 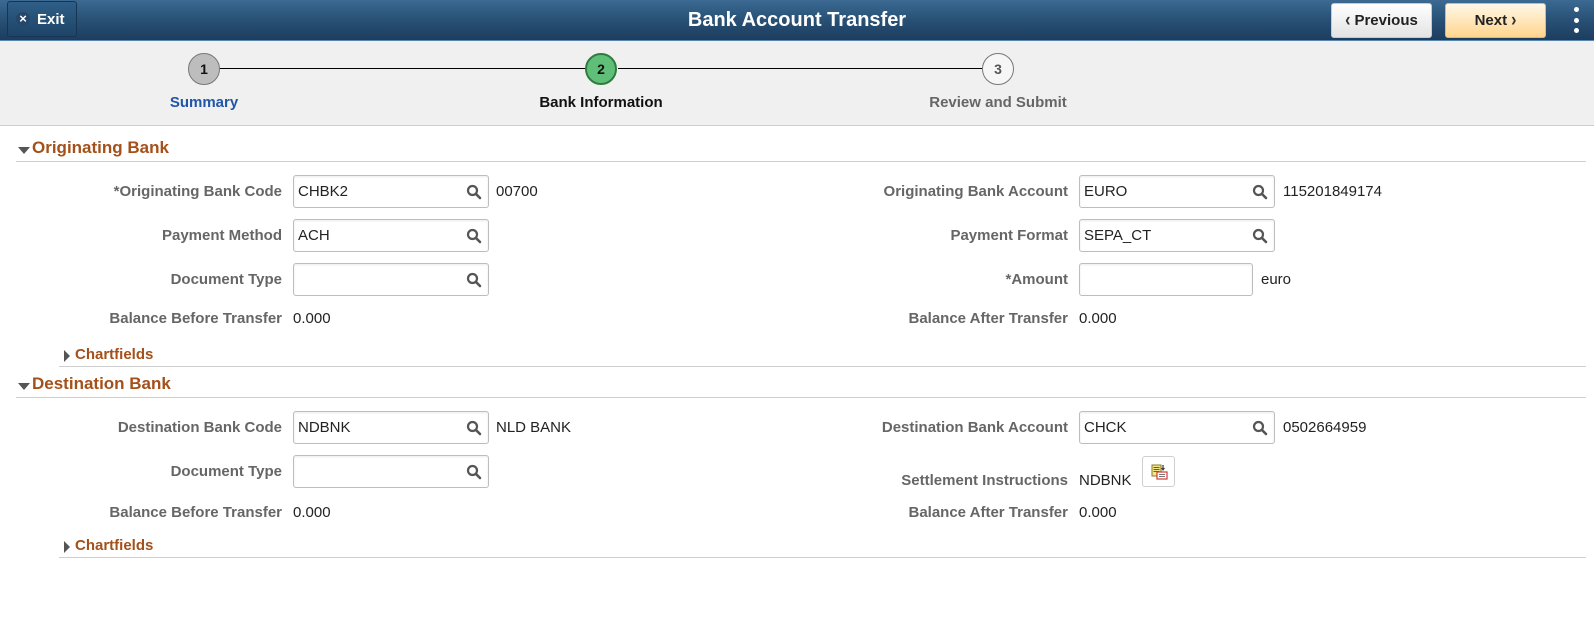 I want to click on destination-bank-account-field, so click(x=1177, y=427).